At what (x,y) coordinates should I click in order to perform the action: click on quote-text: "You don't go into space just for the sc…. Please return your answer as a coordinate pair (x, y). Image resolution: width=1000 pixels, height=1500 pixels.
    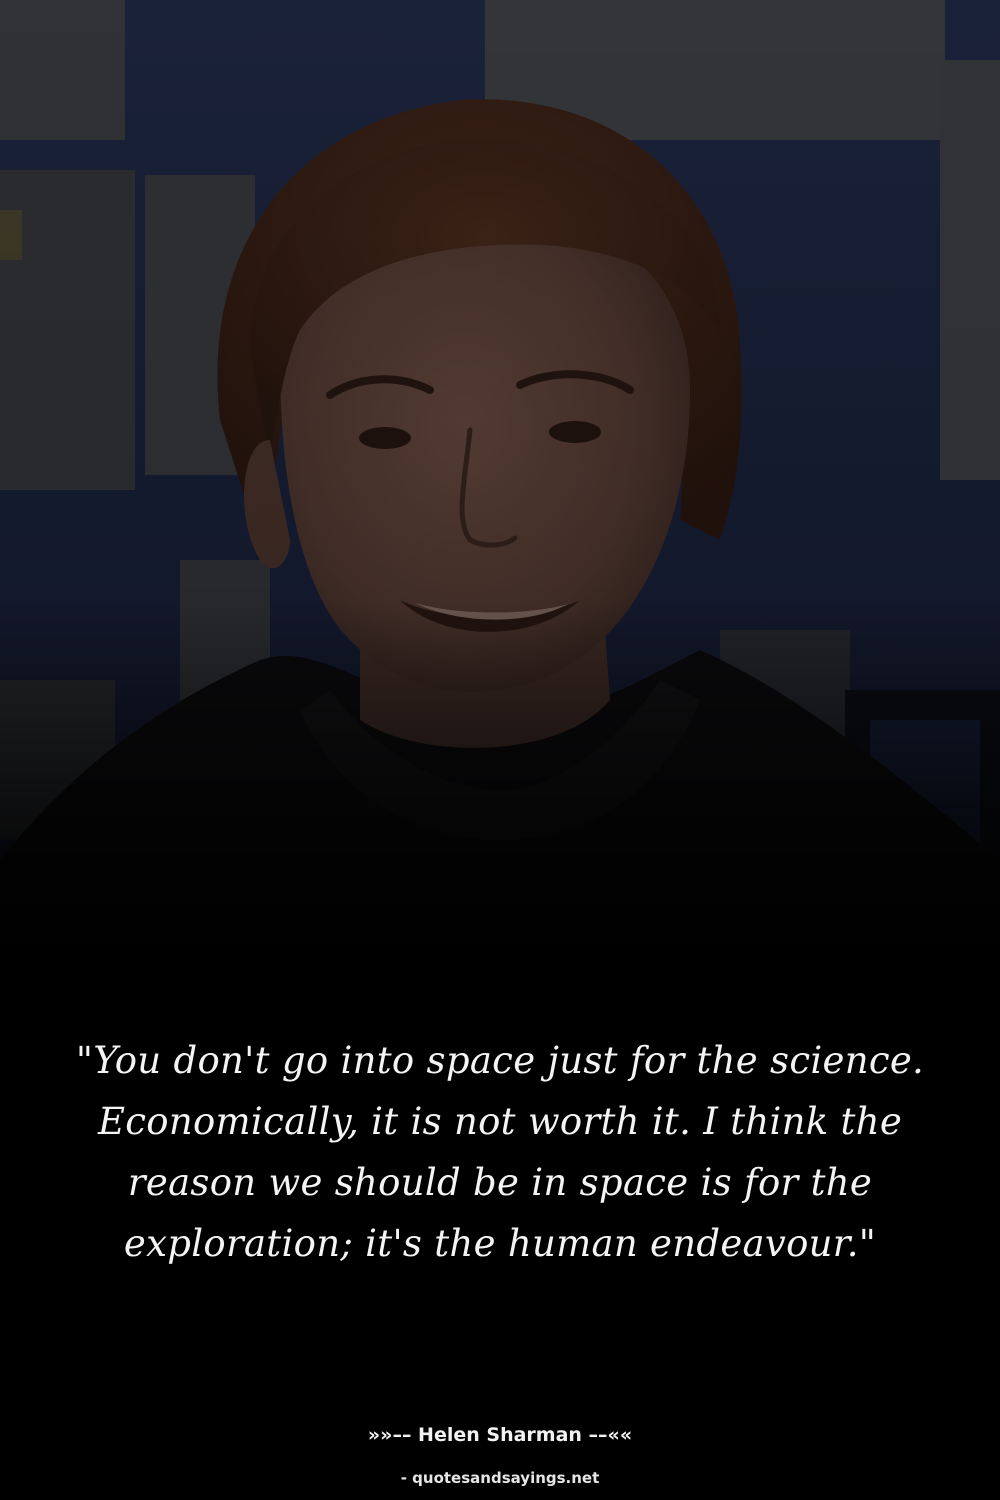
    Looking at the image, I should click on (500, 1152).